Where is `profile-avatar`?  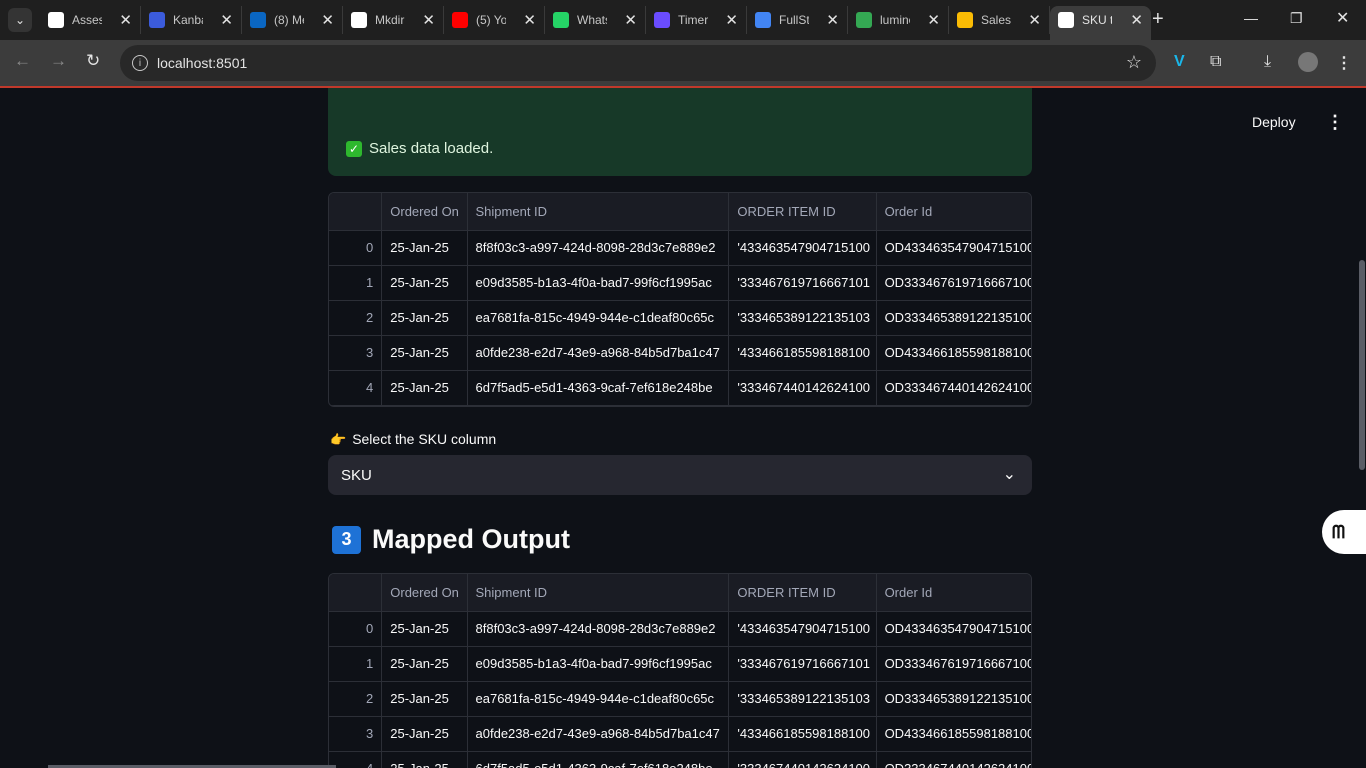
profile-avatar is located at coordinates (1308, 62).